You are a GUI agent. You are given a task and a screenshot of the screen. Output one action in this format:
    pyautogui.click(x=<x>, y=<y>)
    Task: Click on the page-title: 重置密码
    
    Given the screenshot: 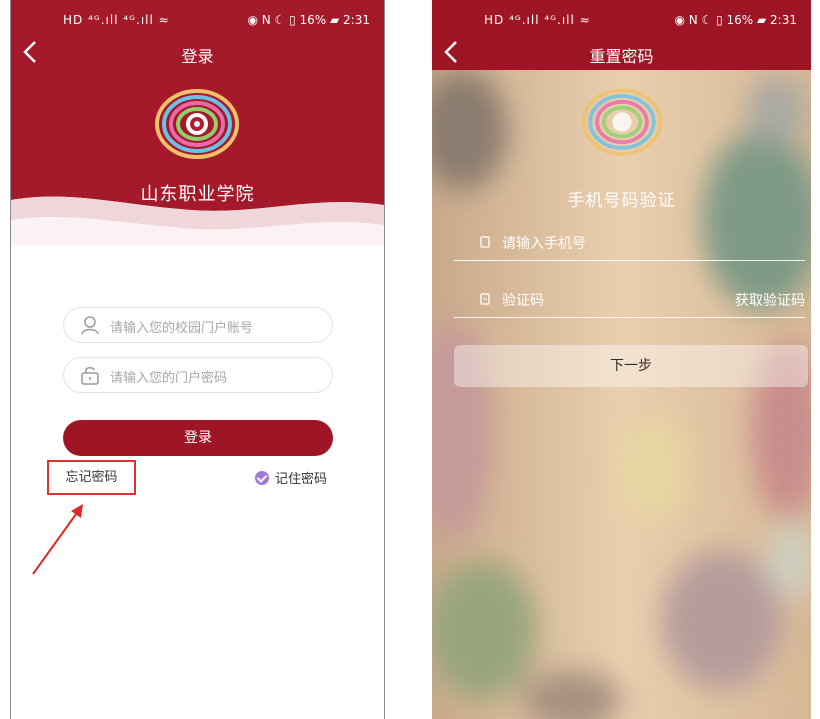 What is the action you would take?
    pyautogui.click(x=621, y=56)
    